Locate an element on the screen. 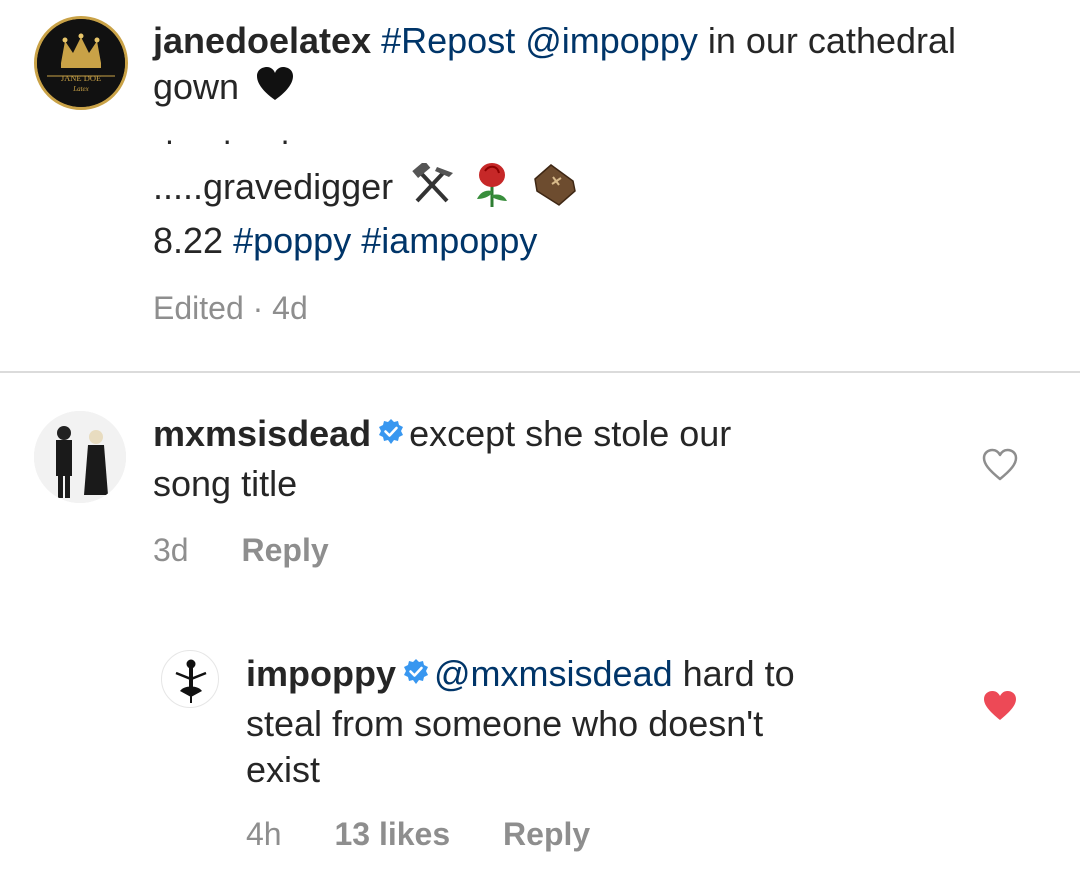 The height and width of the screenshot is (893, 1080). post-meta: Edited · 4d is located at coordinates (230, 308).